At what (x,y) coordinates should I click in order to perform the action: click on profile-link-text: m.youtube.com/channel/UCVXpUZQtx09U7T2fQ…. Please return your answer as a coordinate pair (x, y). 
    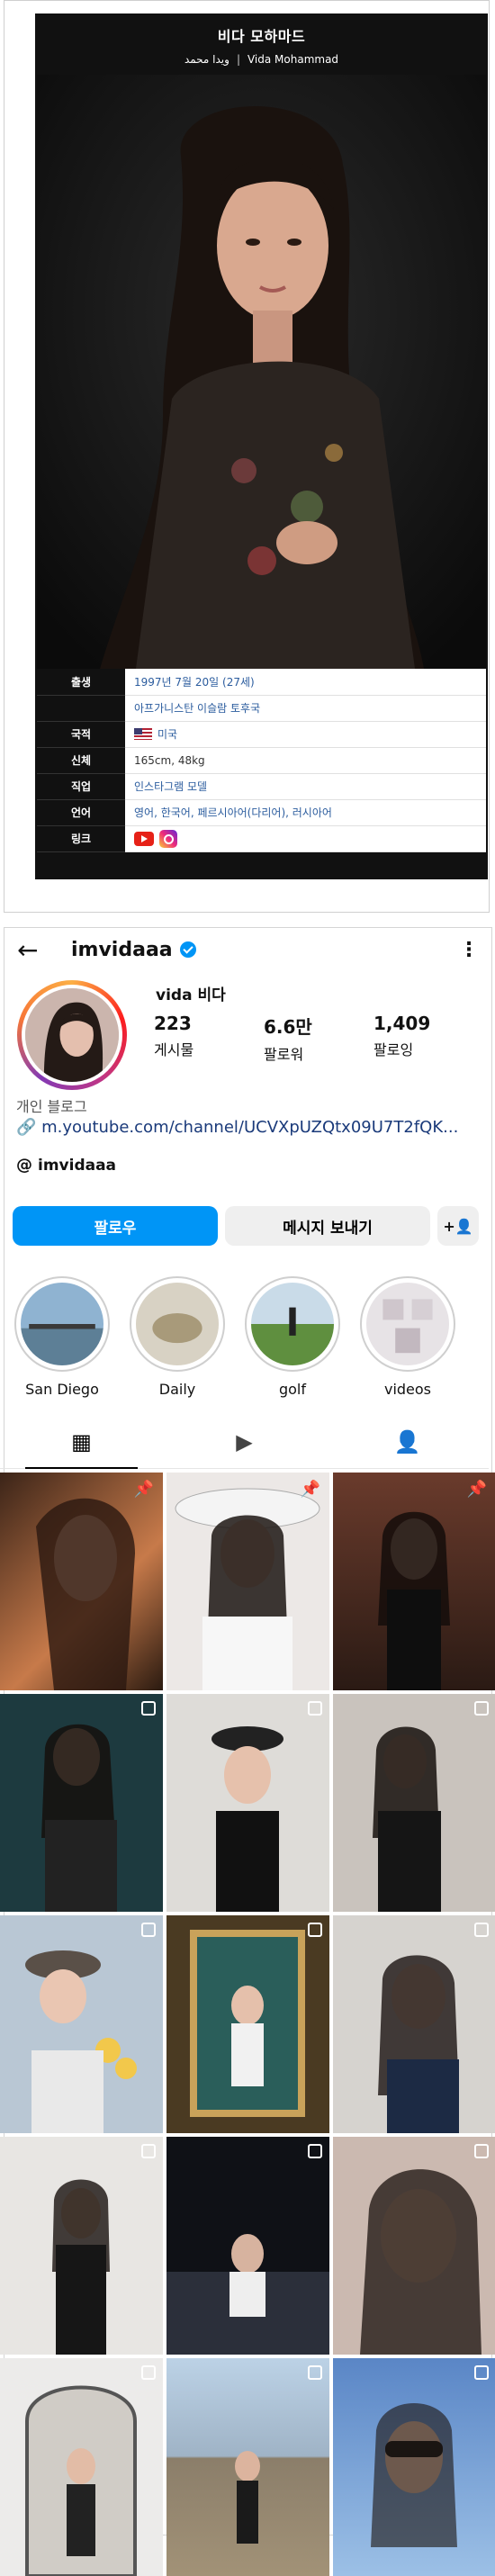
    Looking at the image, I should click on (249, 1127).